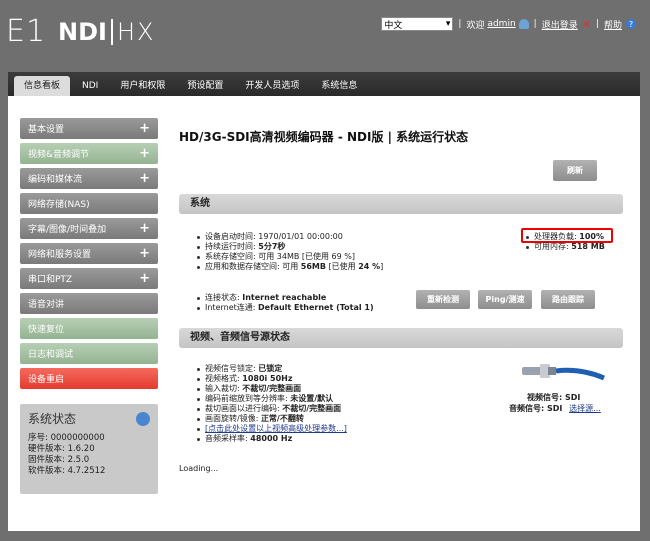  I want to click on sidebar-item-label: 串口和PTZ, so click(50, 280).